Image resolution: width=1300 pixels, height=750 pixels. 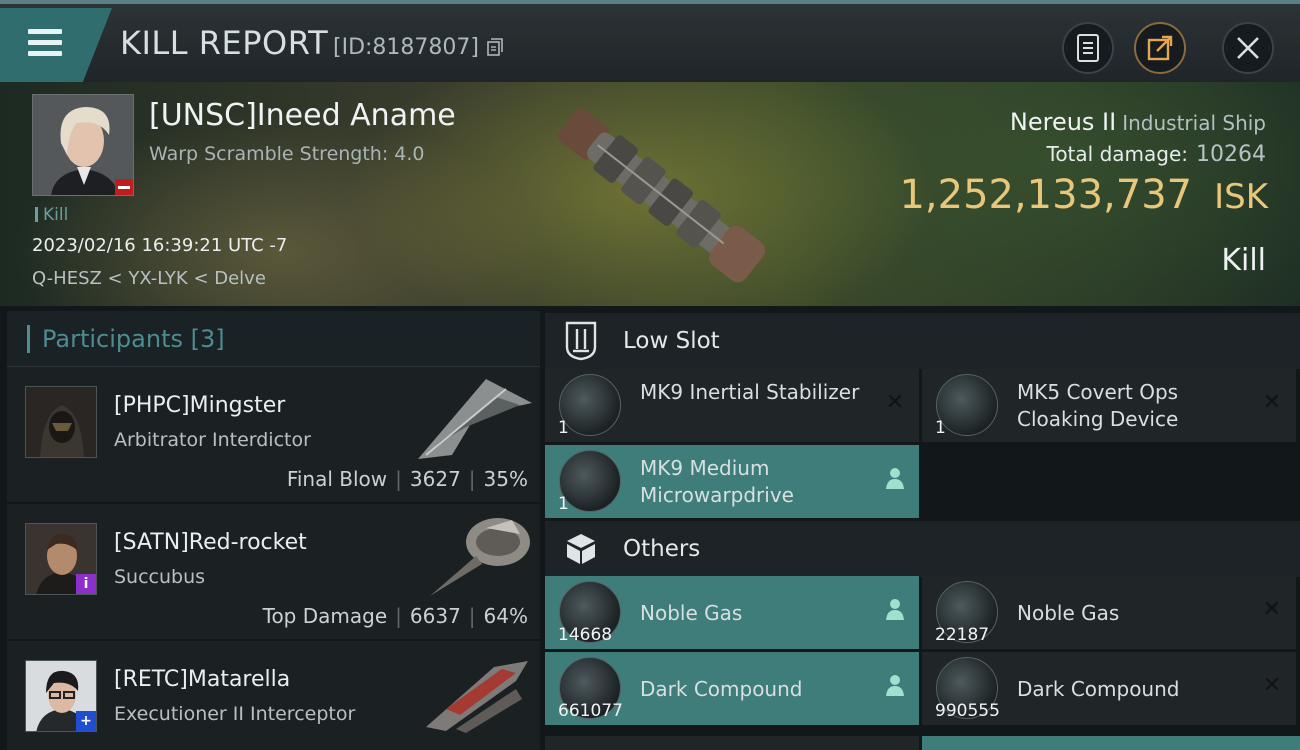 What do you see at coordinates (1231, 154) in the screenshot?
I see `total-damage-value: 10264` at bounding box center [1231, 154].